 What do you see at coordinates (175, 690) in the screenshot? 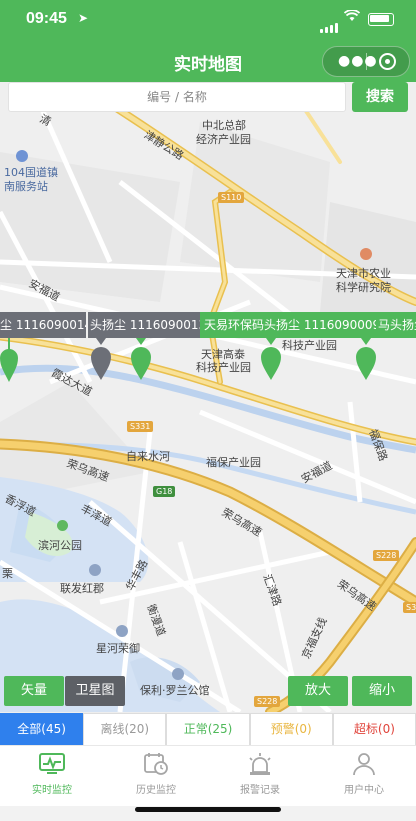
I see `poi-label: 保利·罗兰公馆` at bounding box center [175, 690].